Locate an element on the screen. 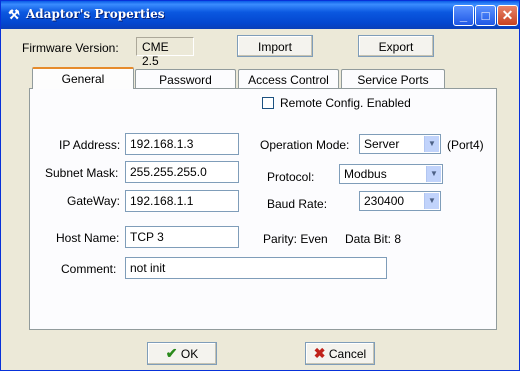 Image resolution: width=522 pixels, height=373 pixels. cancel-button: ✖ Cancel is located at coordinates (340, 353).